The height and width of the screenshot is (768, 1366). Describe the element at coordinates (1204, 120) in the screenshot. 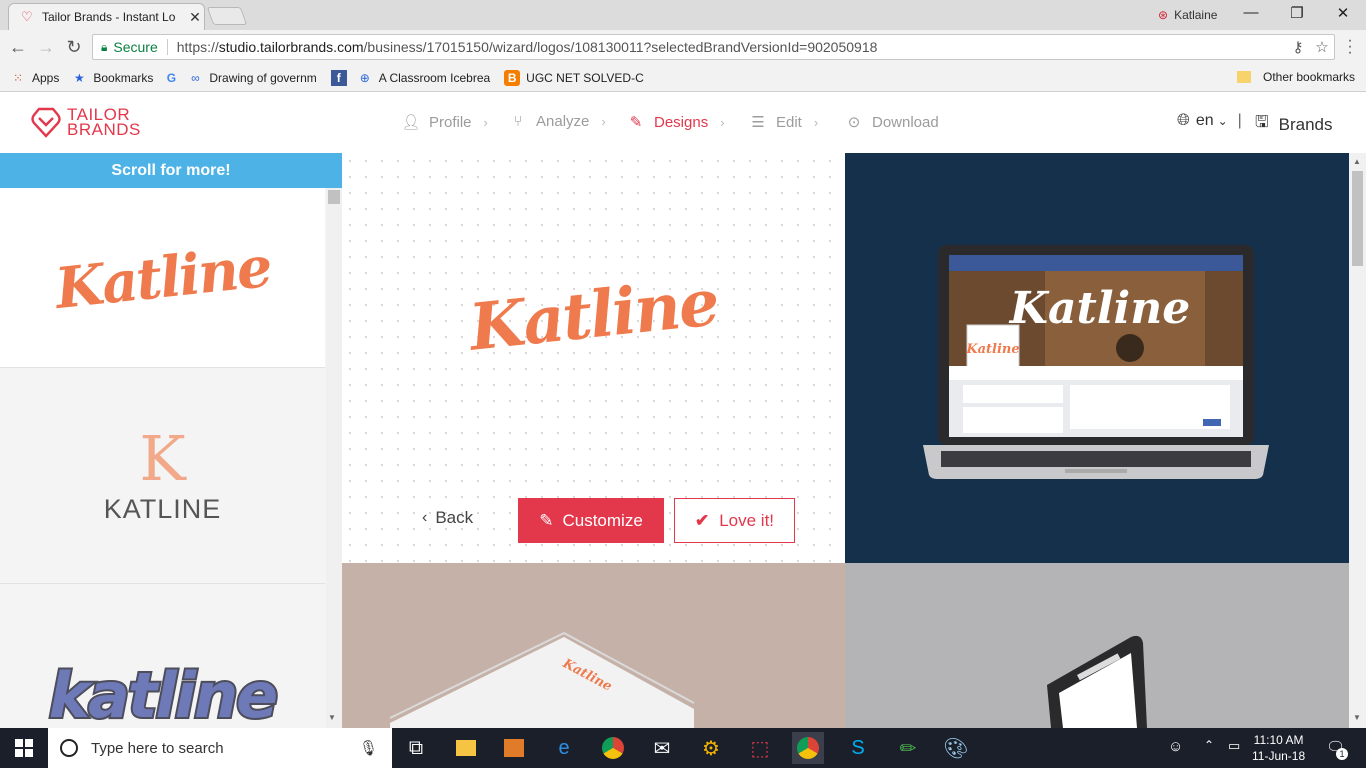

I see `language-label: en` at that location.